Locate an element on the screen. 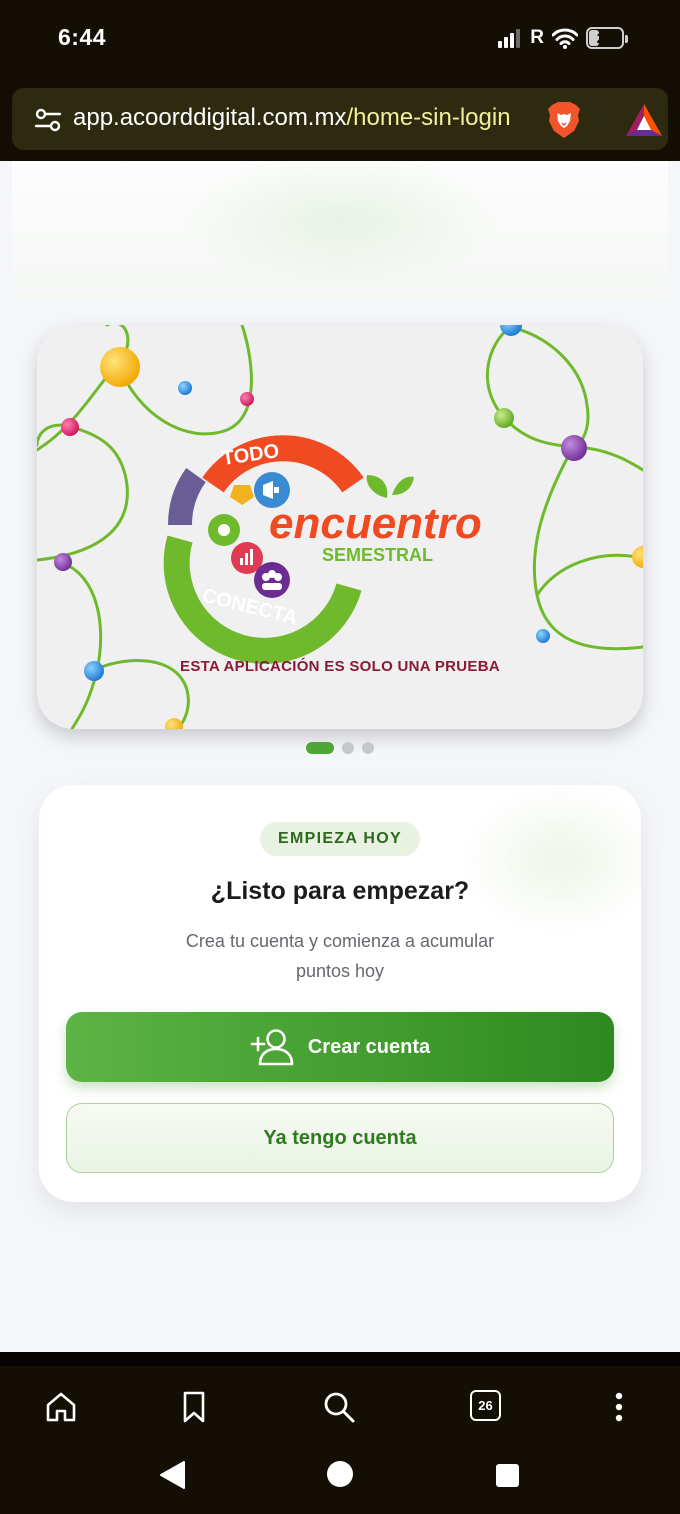  start-badge: EMPIEZA HOY is located at coordinates (340, 839).